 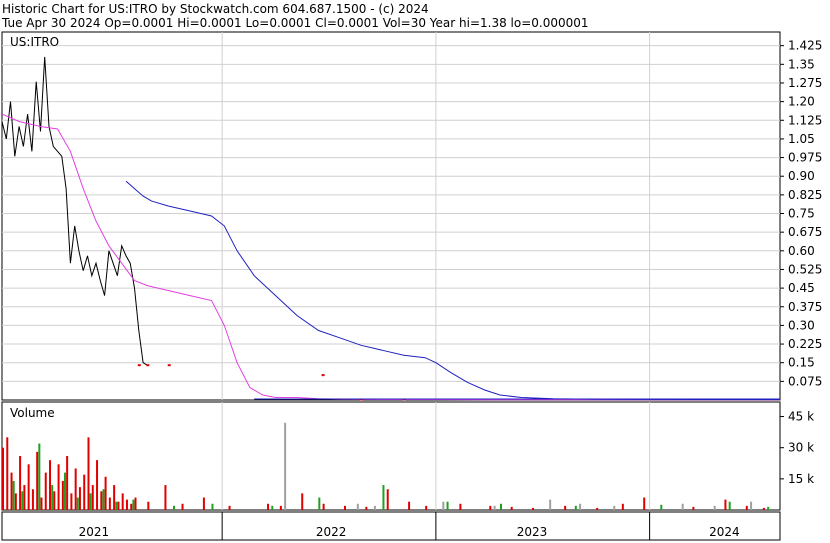 What do you see at coordinates (801, 448) in the screenshot?
I see `volume-tick-label: 30 k` at bounding box center [801, 448].